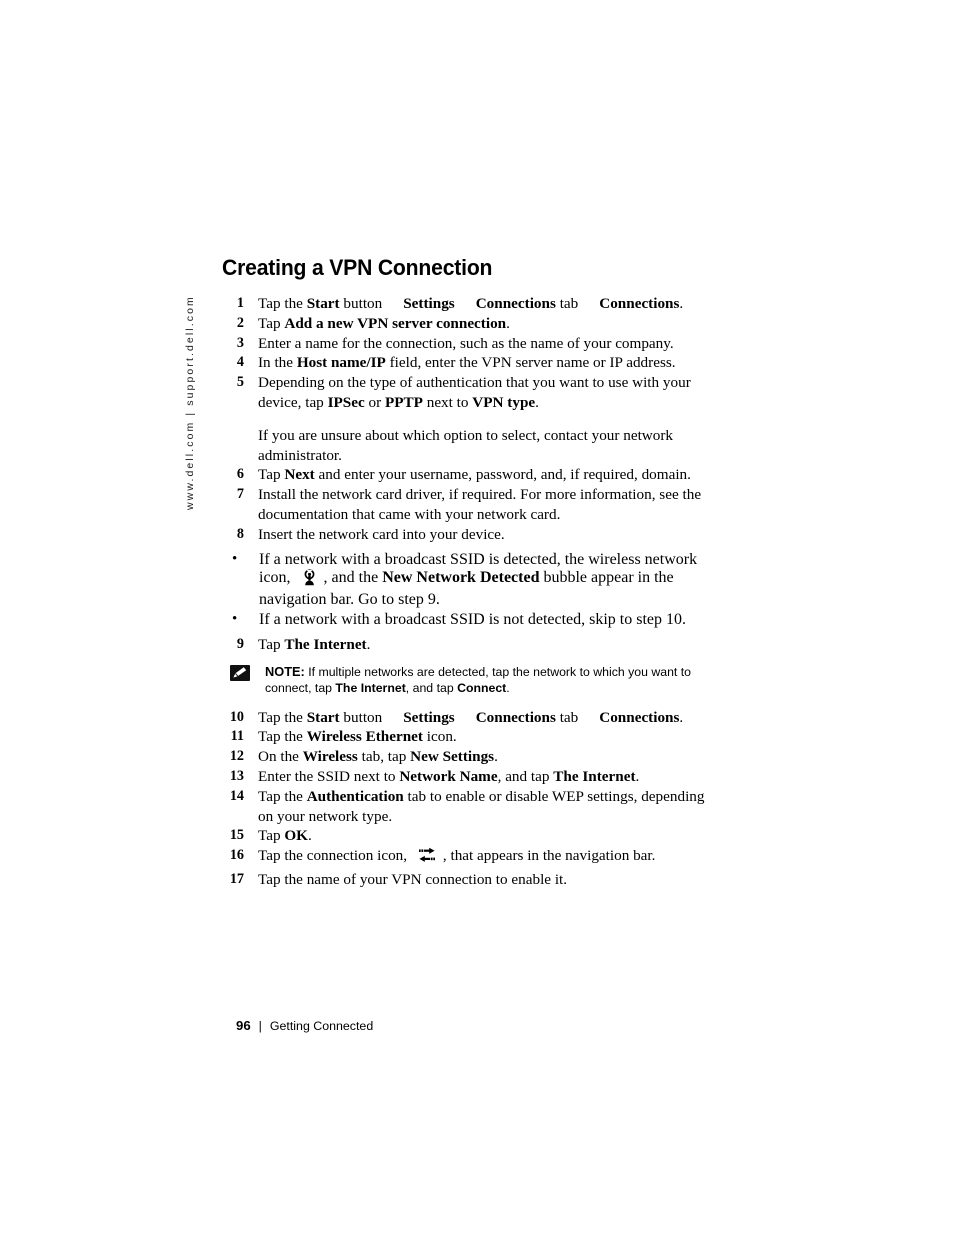 The width and height of the screenshot is (954, 1235). I want to click on emphasis-text: Connect, so click(482, 687).